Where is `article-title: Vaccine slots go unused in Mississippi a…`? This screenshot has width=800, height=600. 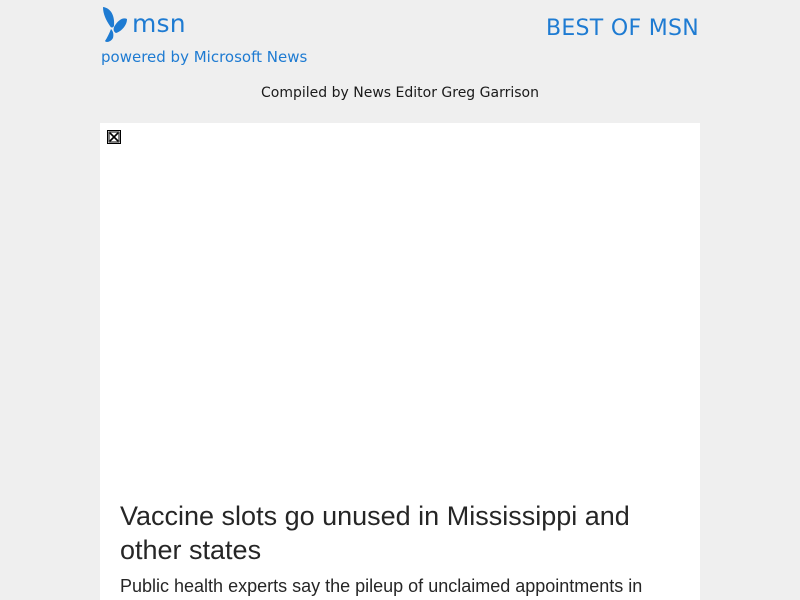 article-title: Vaccine slots go unused in Mississippi a… is located at coordinates (400, 533).